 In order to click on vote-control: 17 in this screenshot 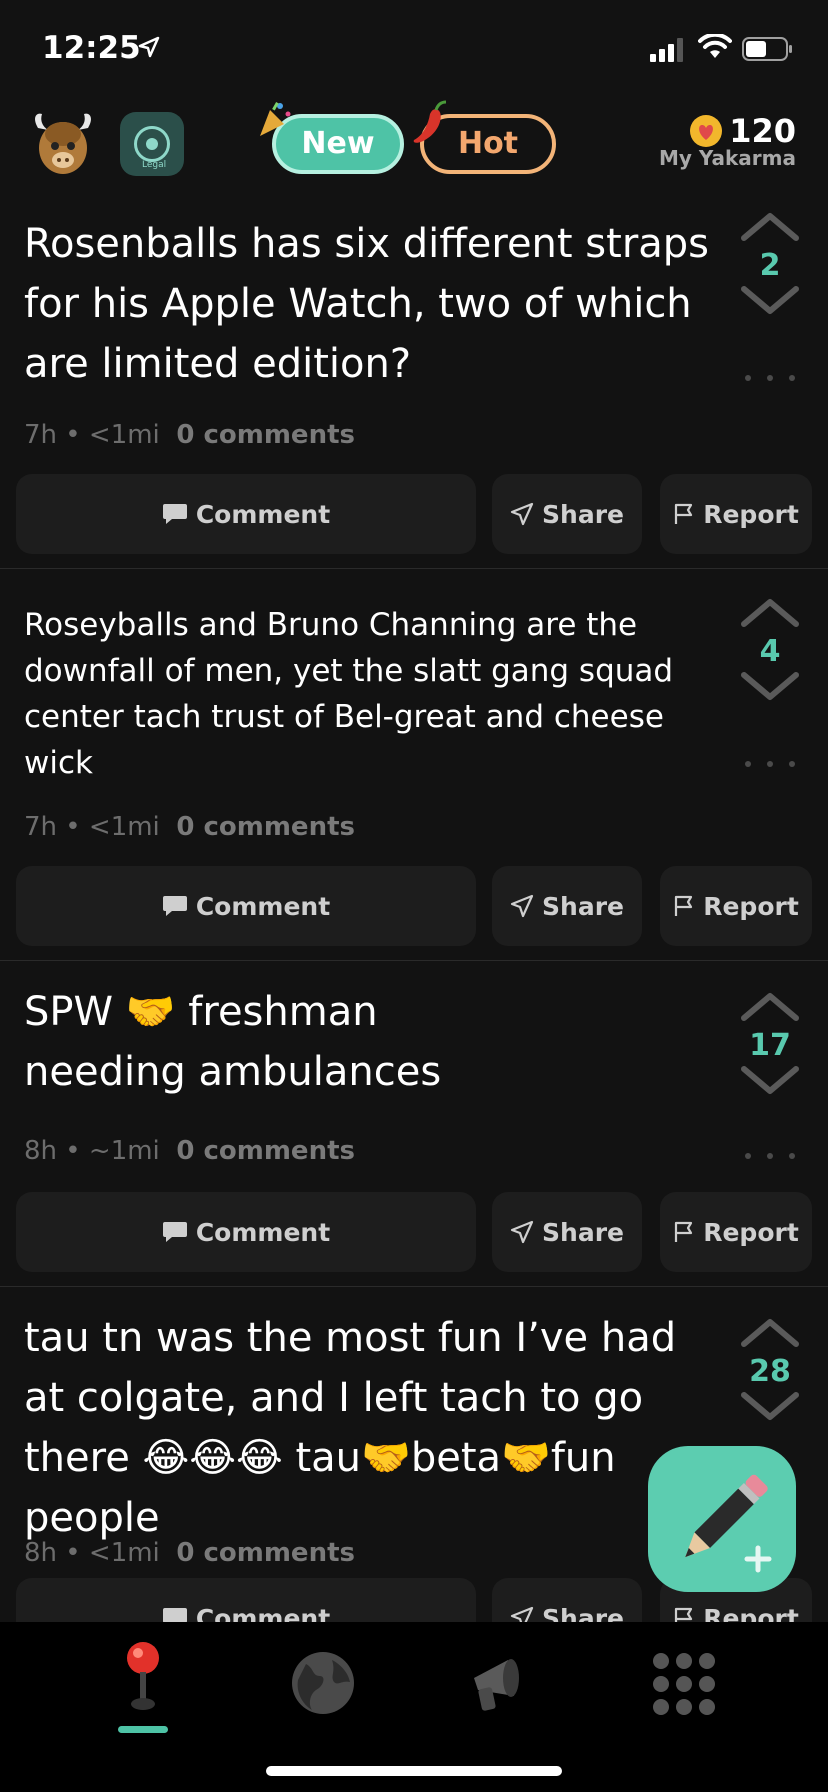, I will do `click(770, 1045)`.